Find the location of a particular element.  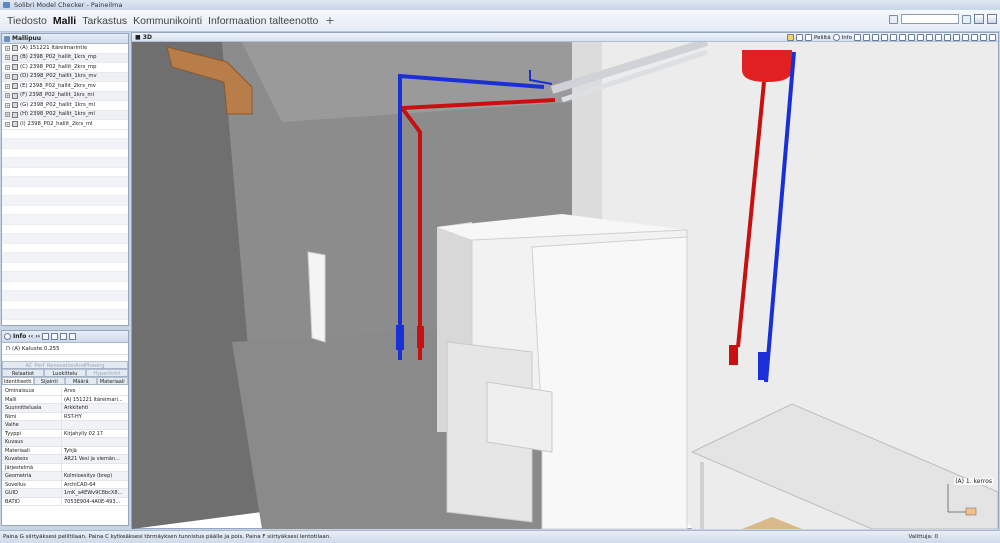

back-icon: ‹‹ is located at coordinates (30, 336).